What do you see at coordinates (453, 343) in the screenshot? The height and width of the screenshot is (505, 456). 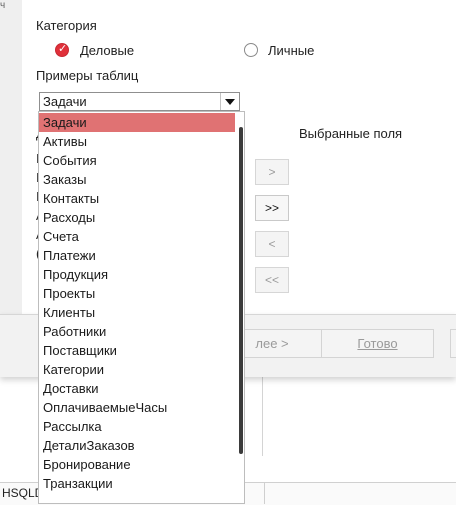 I see `cancel-button-edge` at bounding box center [453, 343].